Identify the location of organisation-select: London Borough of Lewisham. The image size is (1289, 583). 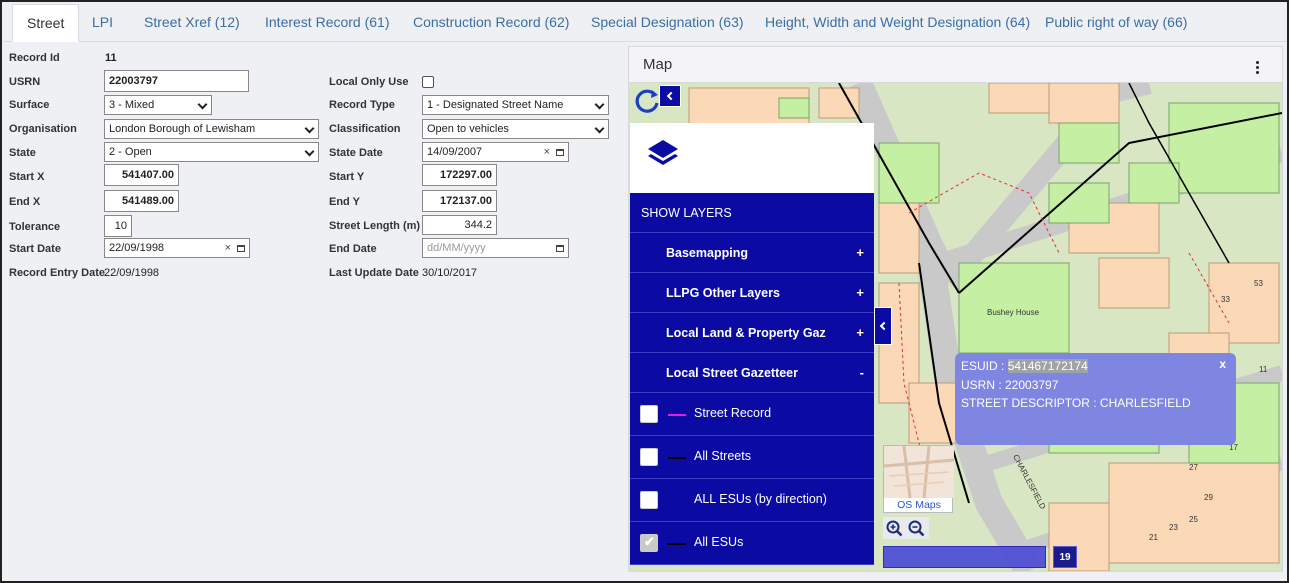
(211, 129).